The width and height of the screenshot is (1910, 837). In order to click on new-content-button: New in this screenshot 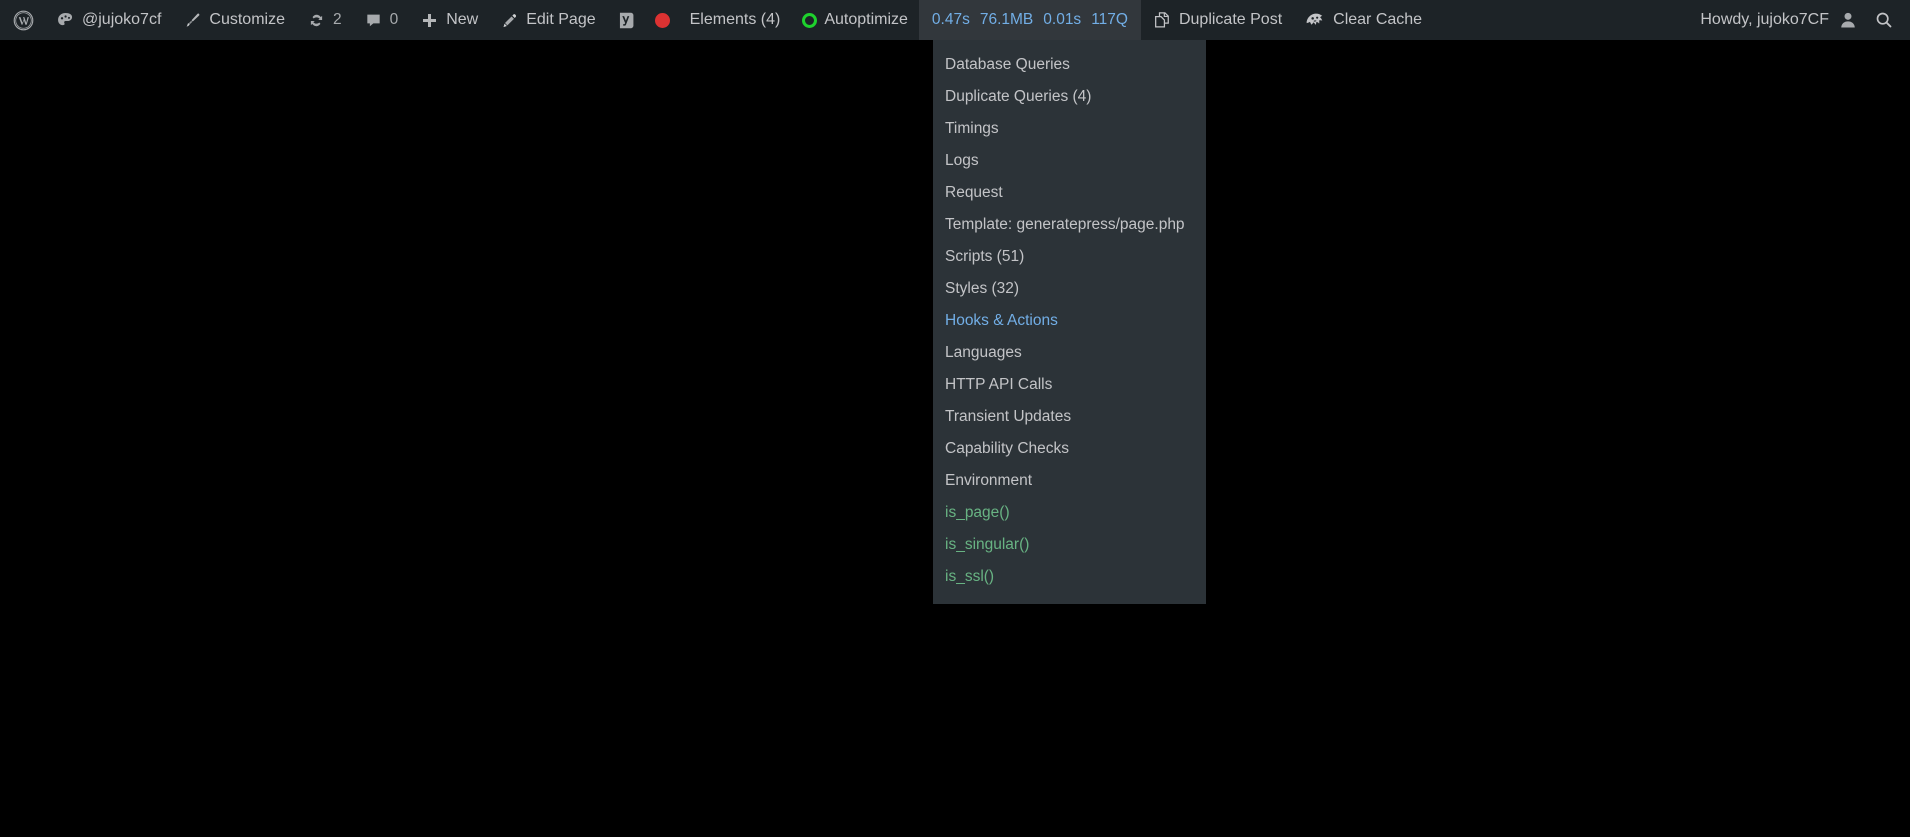, I will do `click(449, 20)`.